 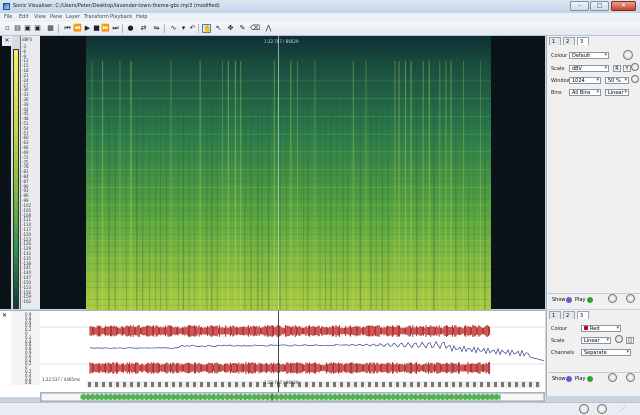 I want to click on waveform-playhead-label: 1:22.787 / 86629, so click(x=281, y=382).